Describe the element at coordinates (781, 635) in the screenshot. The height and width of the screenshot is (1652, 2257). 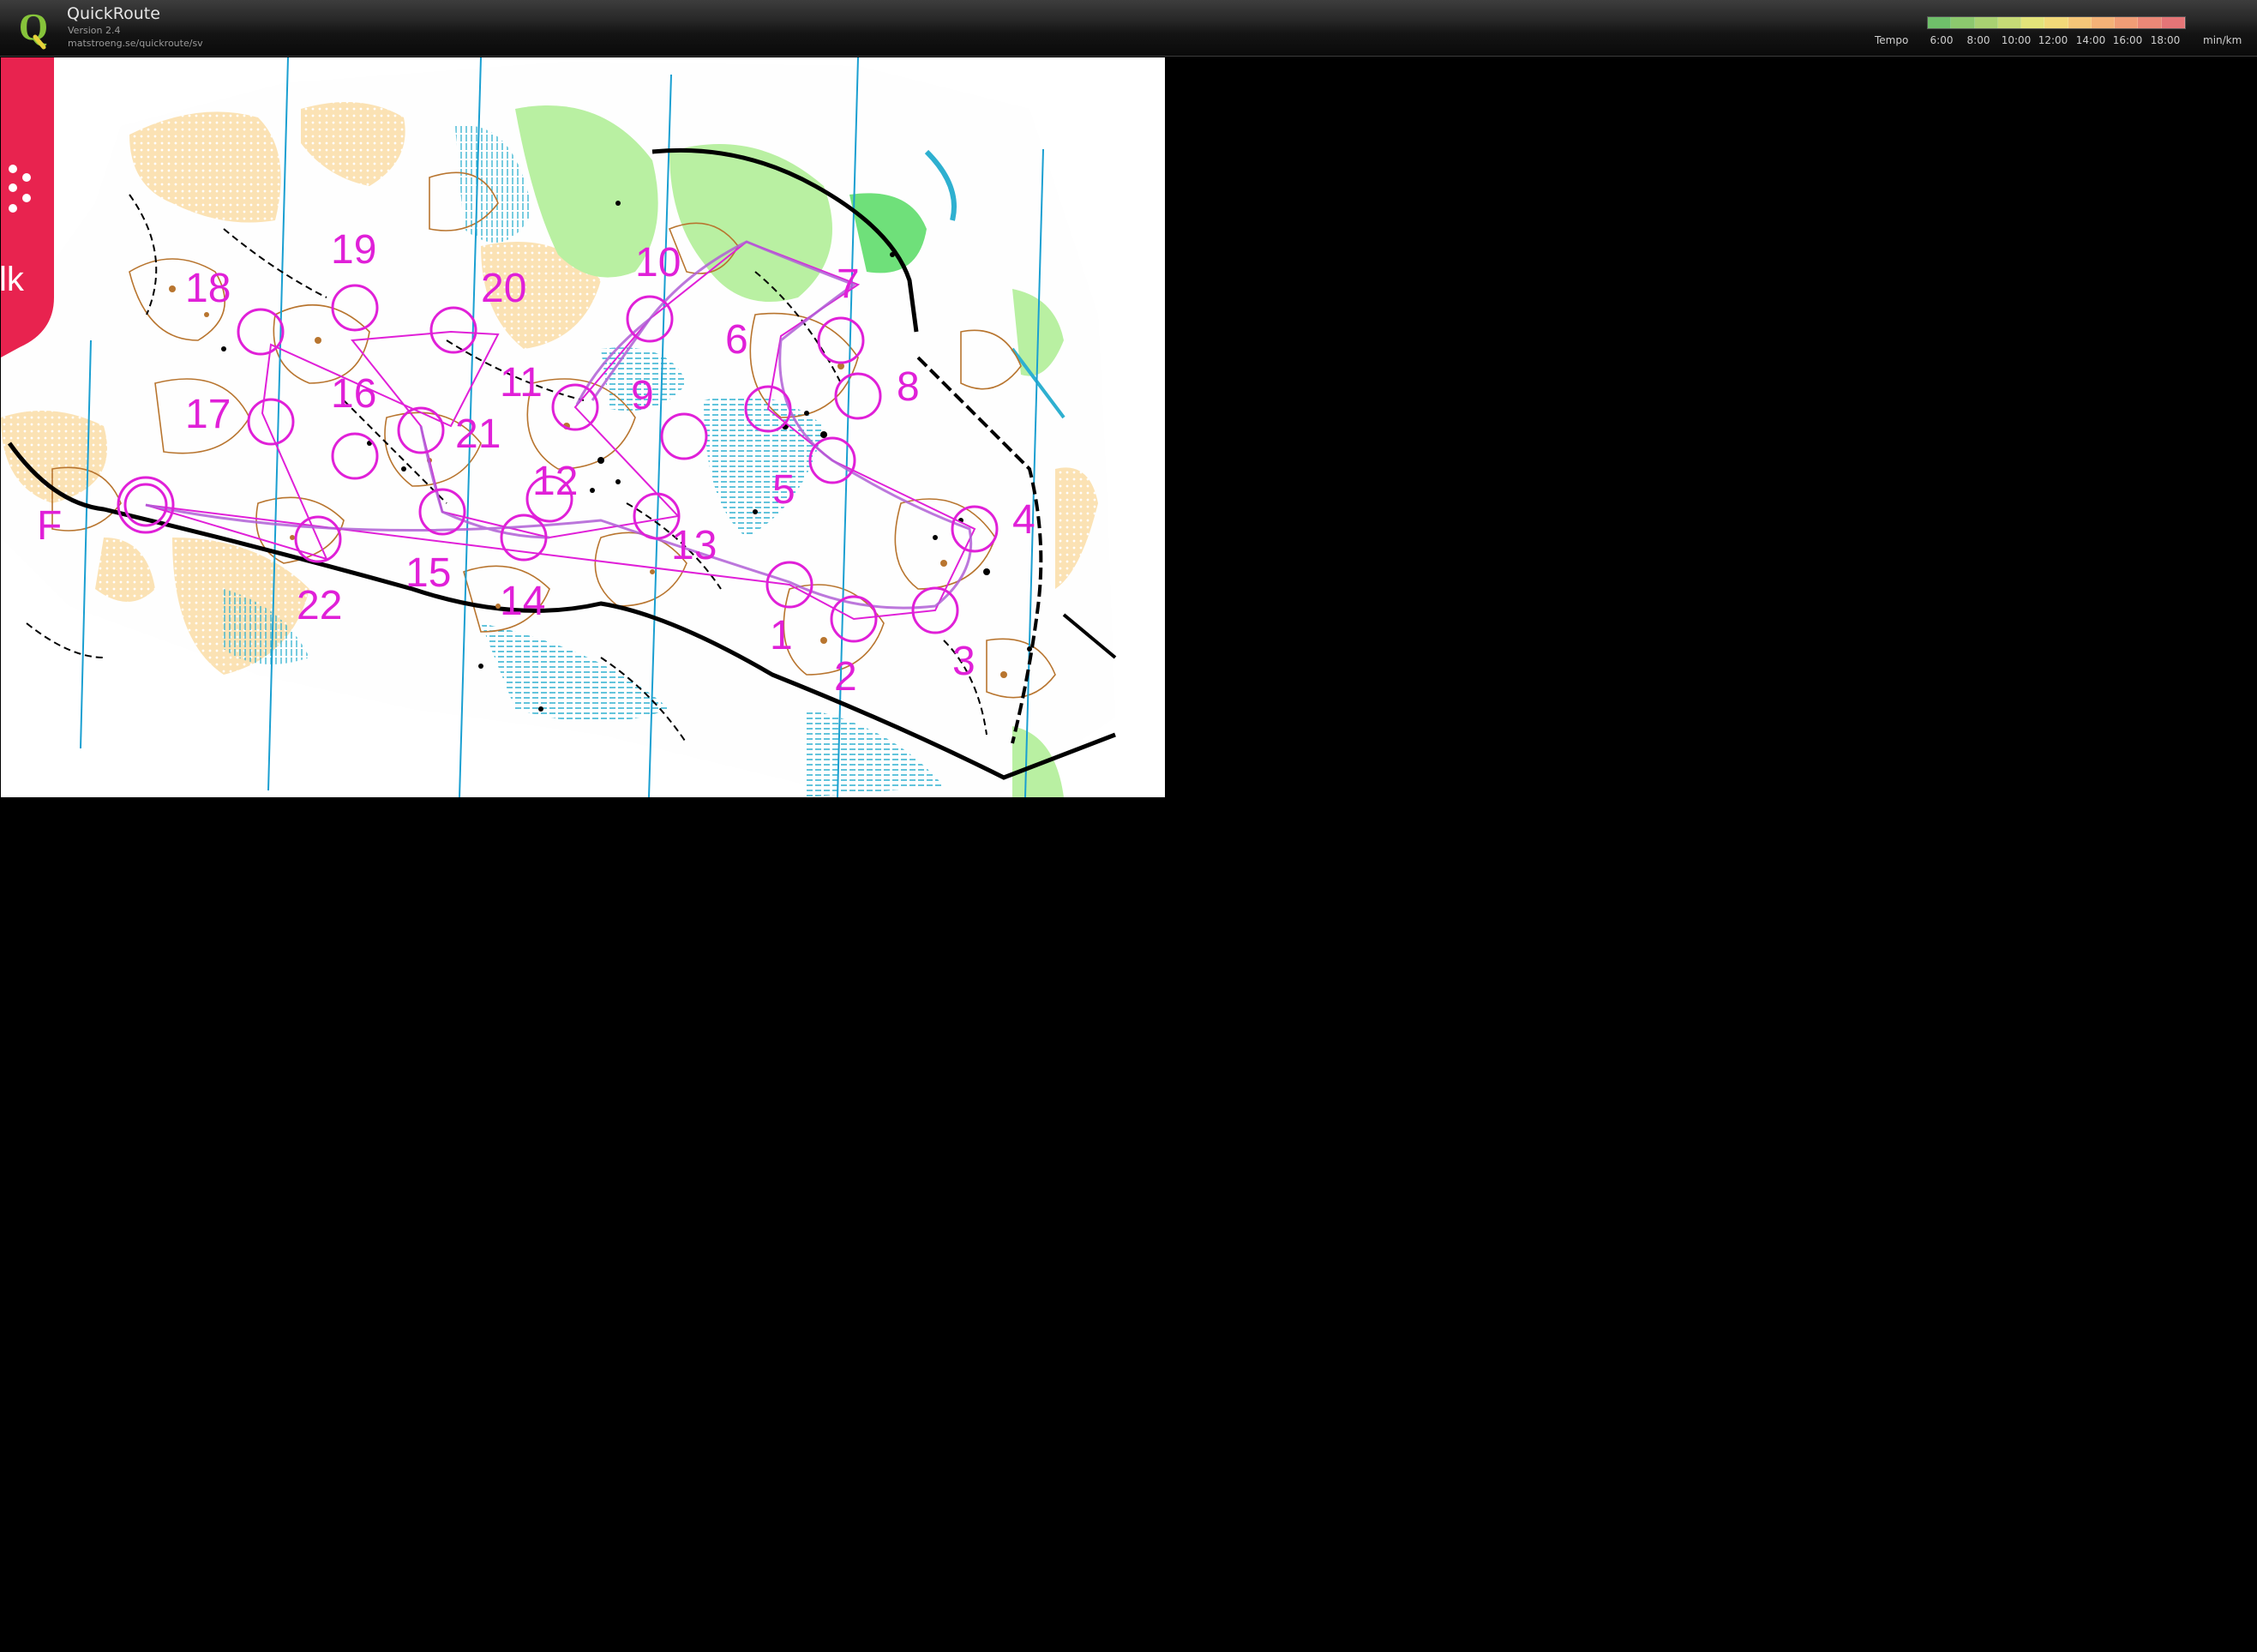
I see `control-number: 1` at that location.